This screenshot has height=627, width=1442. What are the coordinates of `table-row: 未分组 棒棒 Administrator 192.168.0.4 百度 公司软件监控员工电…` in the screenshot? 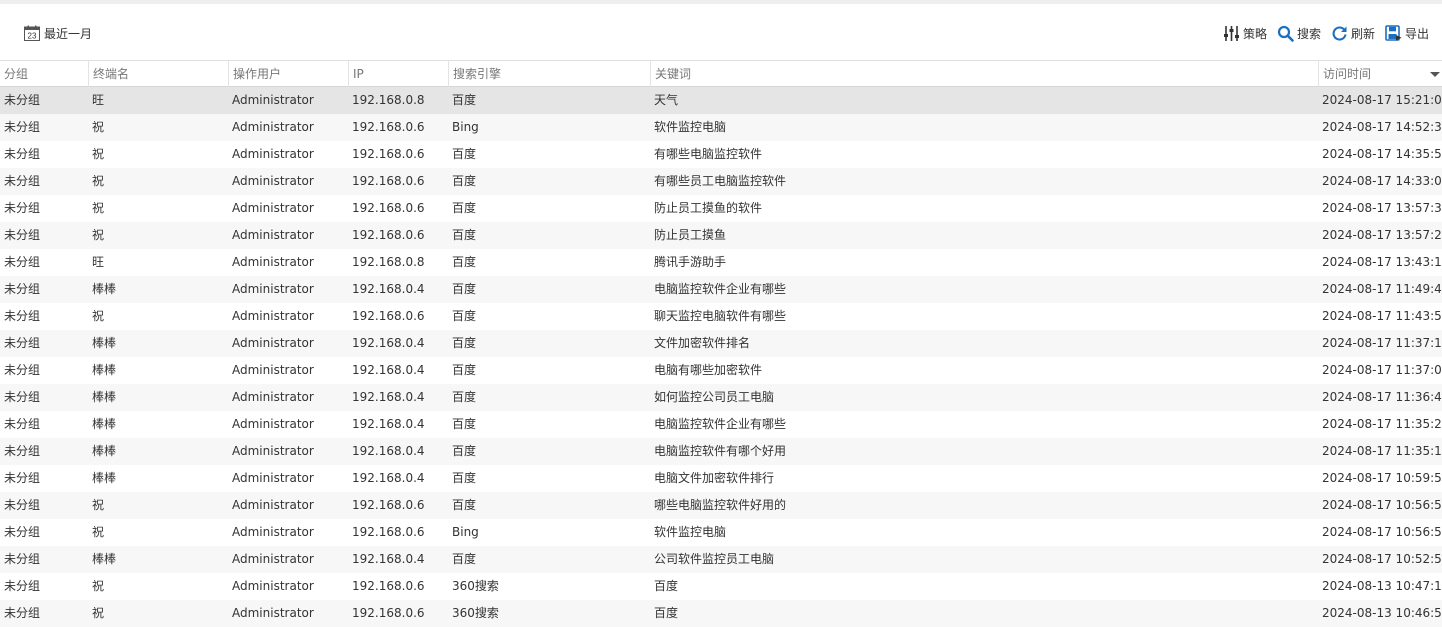 It's located at (721, 559).